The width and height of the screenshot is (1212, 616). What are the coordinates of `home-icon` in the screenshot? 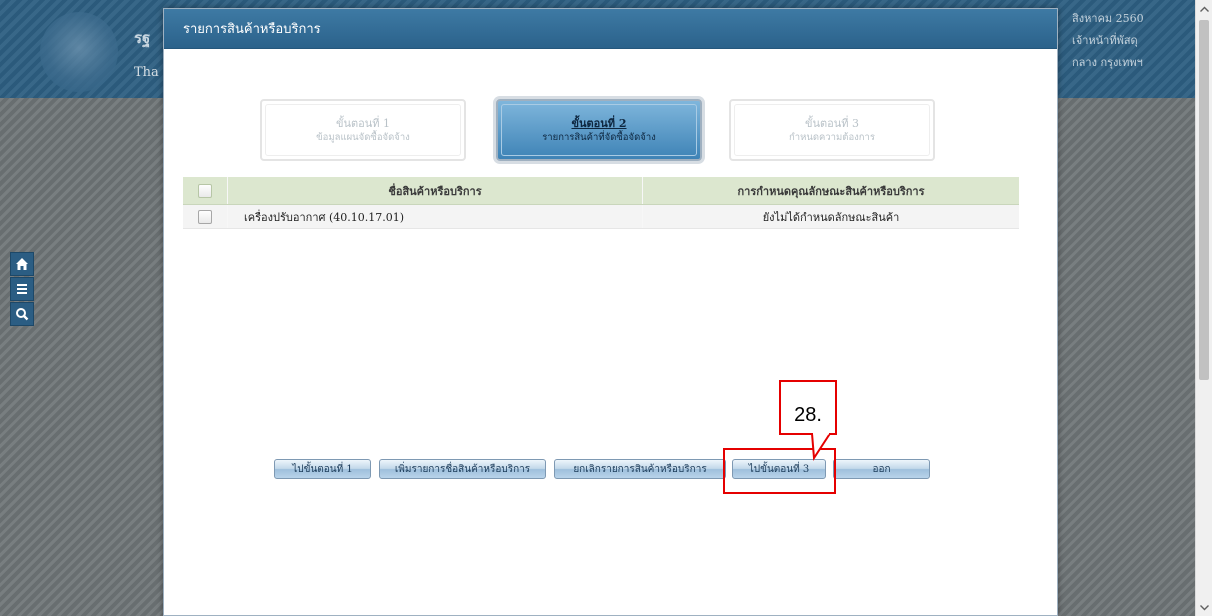 It's located at (22, 264).